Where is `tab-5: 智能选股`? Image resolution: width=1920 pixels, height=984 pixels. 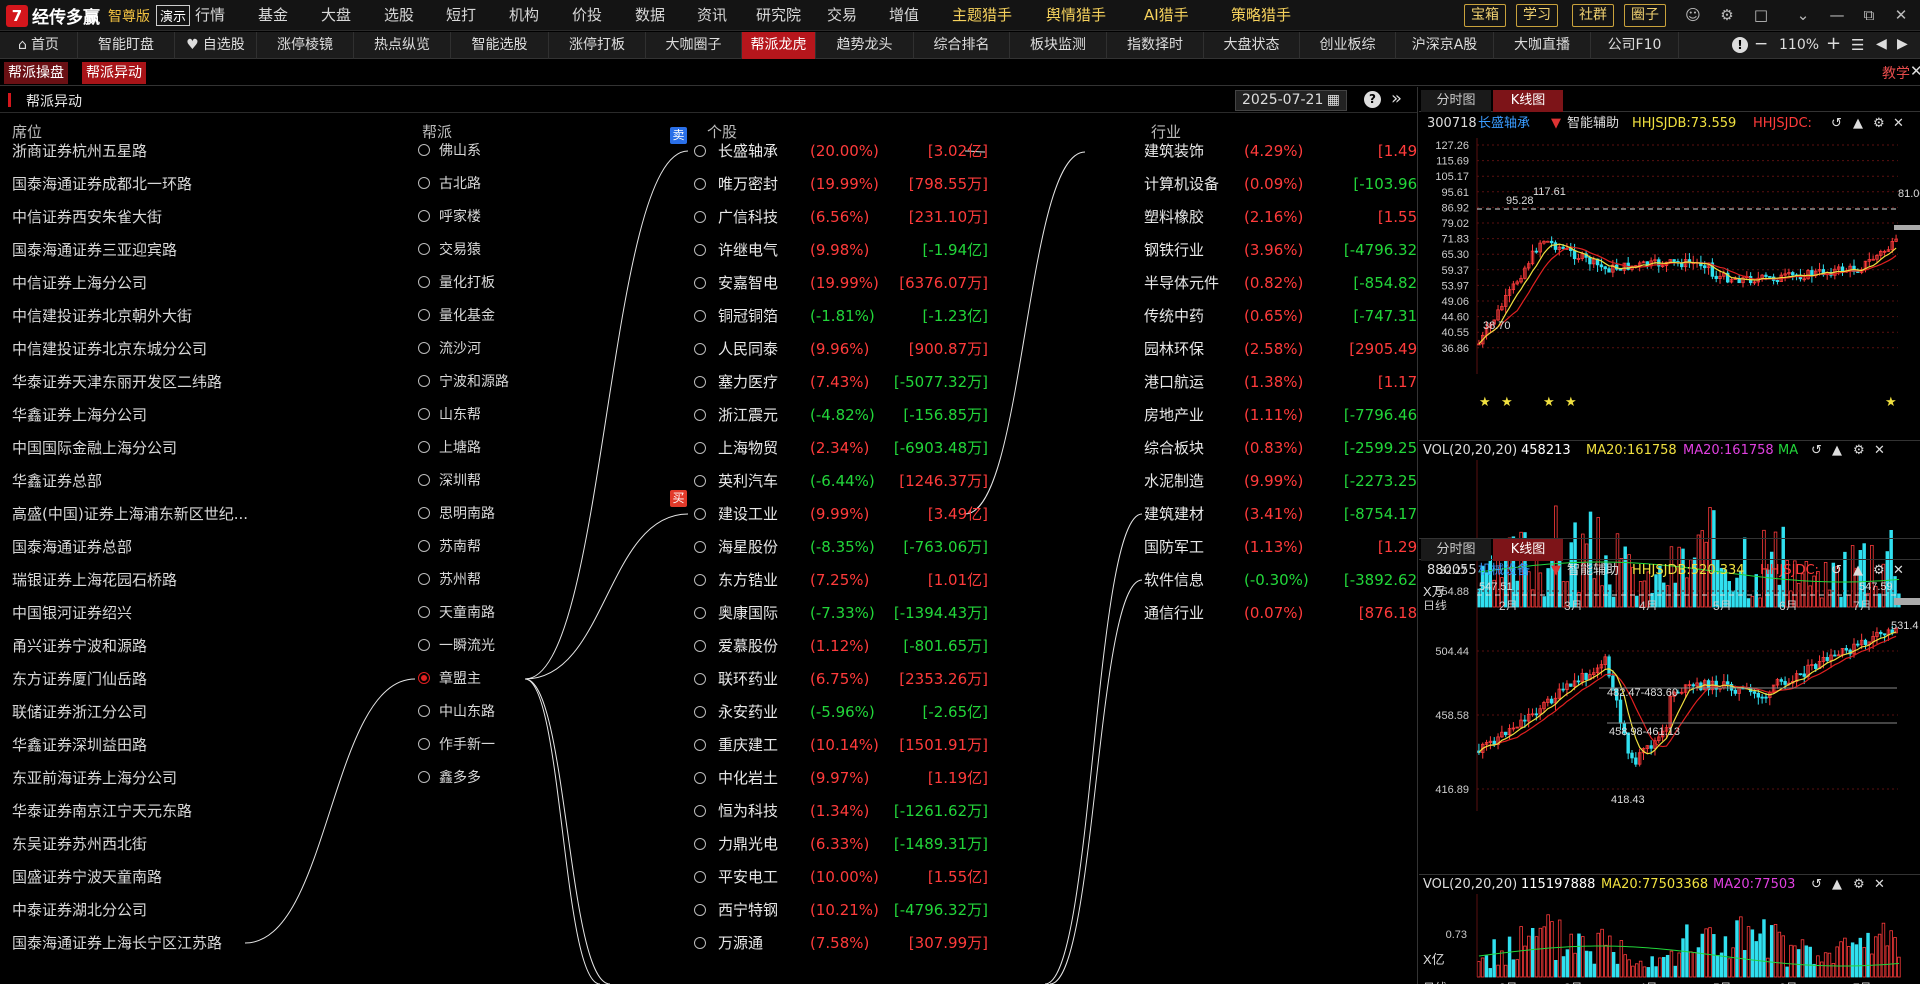 tab-5: 智能选股 is located at coordinates (500, 45).